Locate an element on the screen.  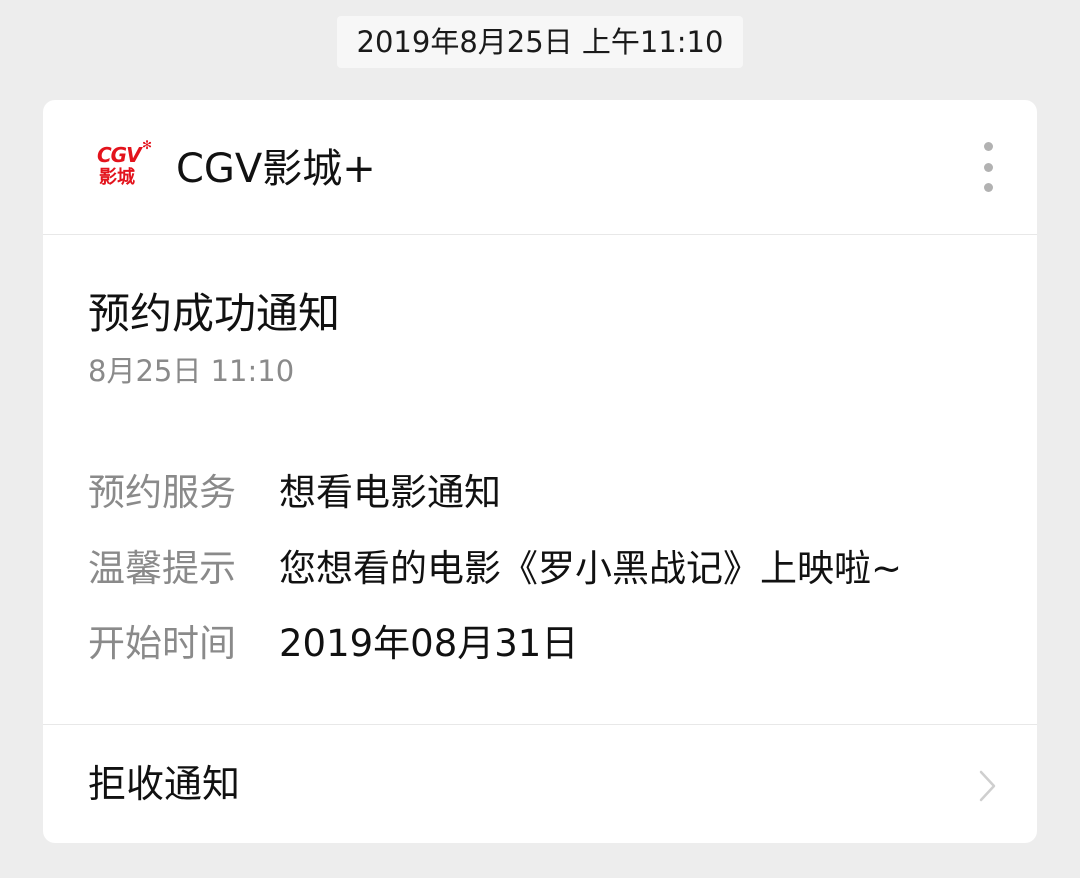
reject-notification-button: 拒收通知 is located at coordinates (540, 783).